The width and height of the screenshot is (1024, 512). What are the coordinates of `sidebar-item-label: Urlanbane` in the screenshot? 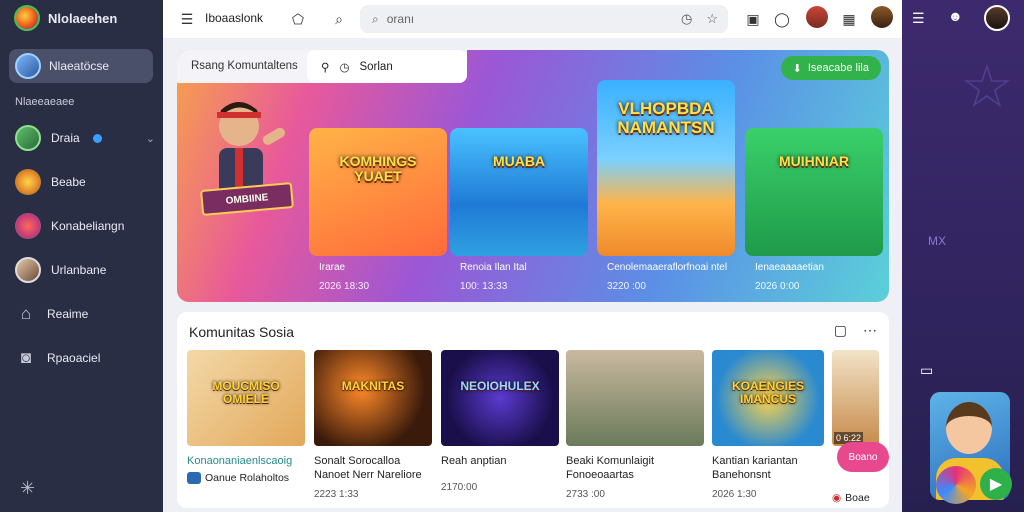 It's located at (79, 270).